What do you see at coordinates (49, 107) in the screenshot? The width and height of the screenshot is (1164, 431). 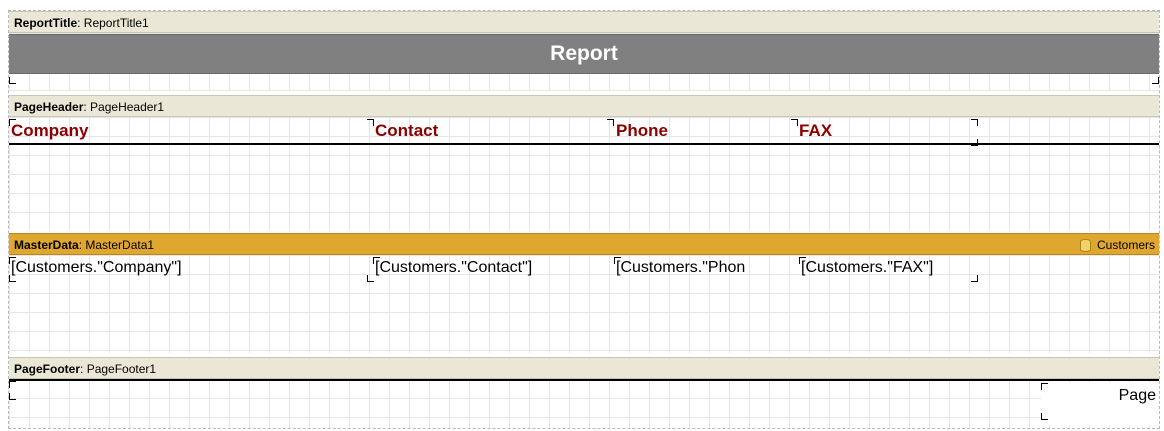 I see `band-type-label: PageHeader` at bounding box center [49, 107].